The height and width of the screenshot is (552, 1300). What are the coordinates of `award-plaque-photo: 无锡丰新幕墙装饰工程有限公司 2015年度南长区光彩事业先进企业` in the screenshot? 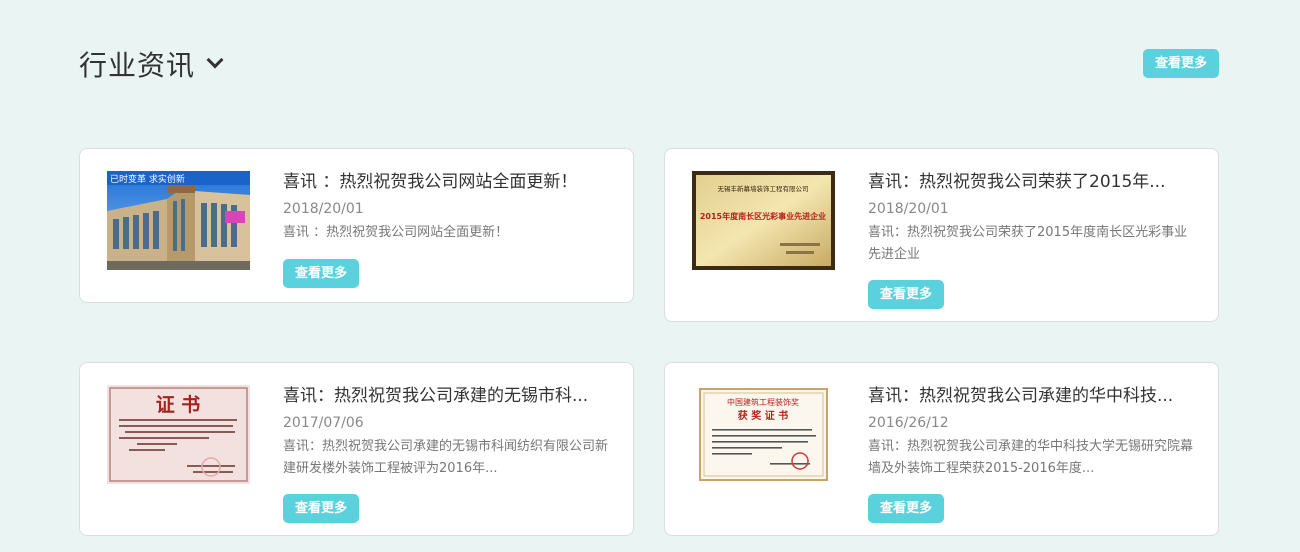 It's located at (763, 220).